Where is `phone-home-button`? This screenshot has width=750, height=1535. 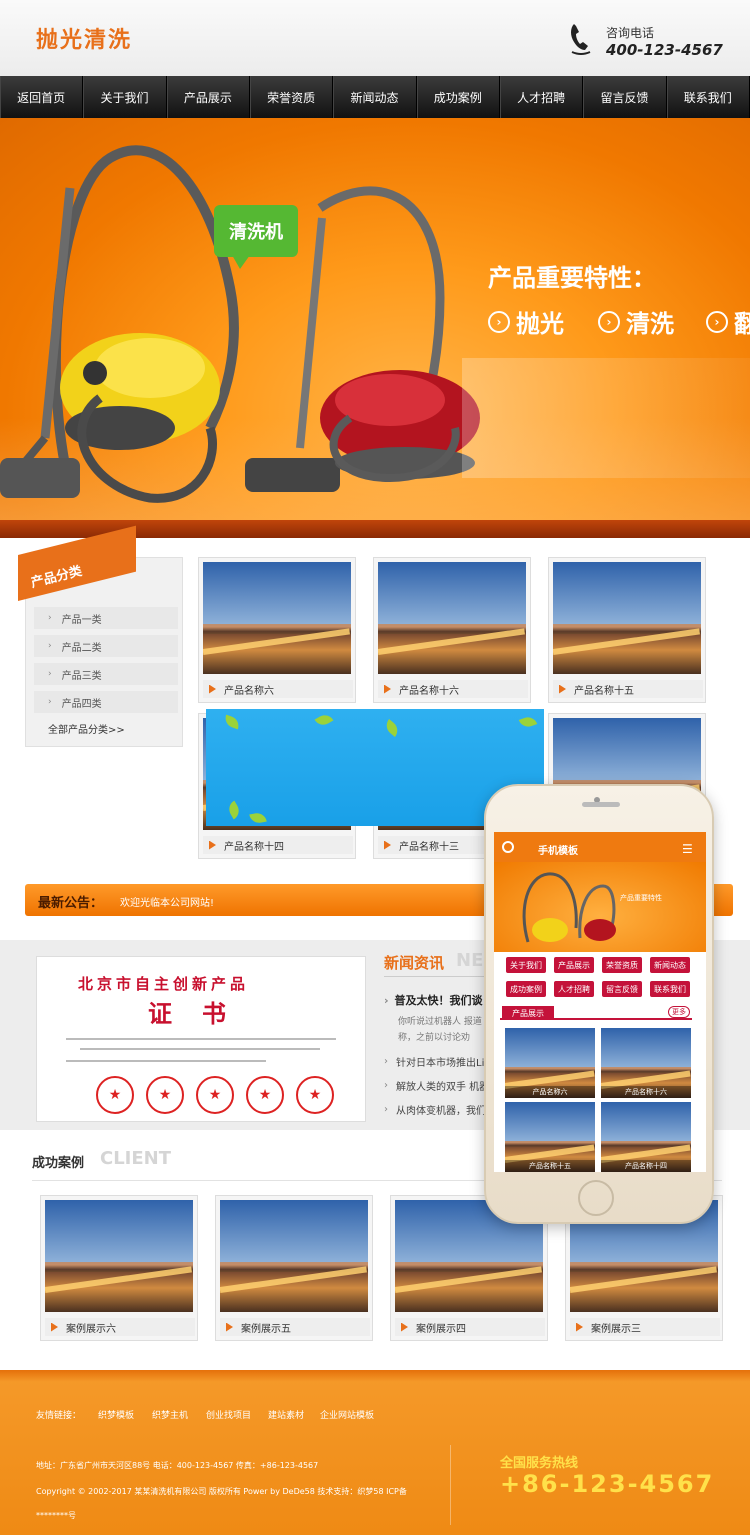 phone-home-button is located at coordinates (596, 1198).